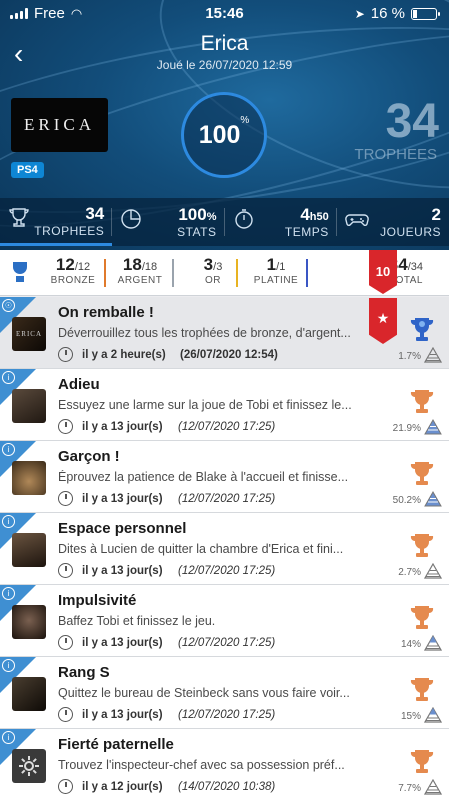 This screenshot has width=449, height=800. I want to click on completion-ring: 100%, so click(224, 135).